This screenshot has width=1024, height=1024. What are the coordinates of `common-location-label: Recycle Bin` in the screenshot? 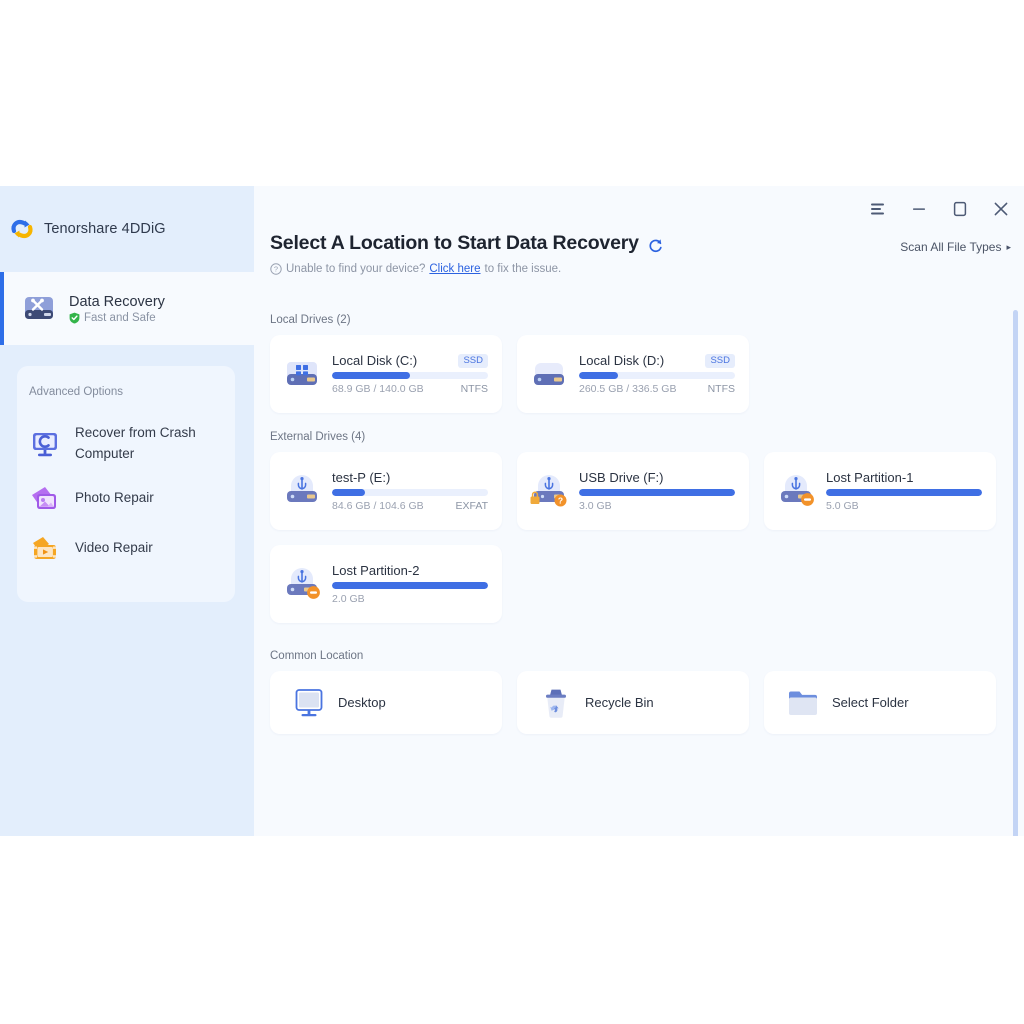 It's located at (619, 702).